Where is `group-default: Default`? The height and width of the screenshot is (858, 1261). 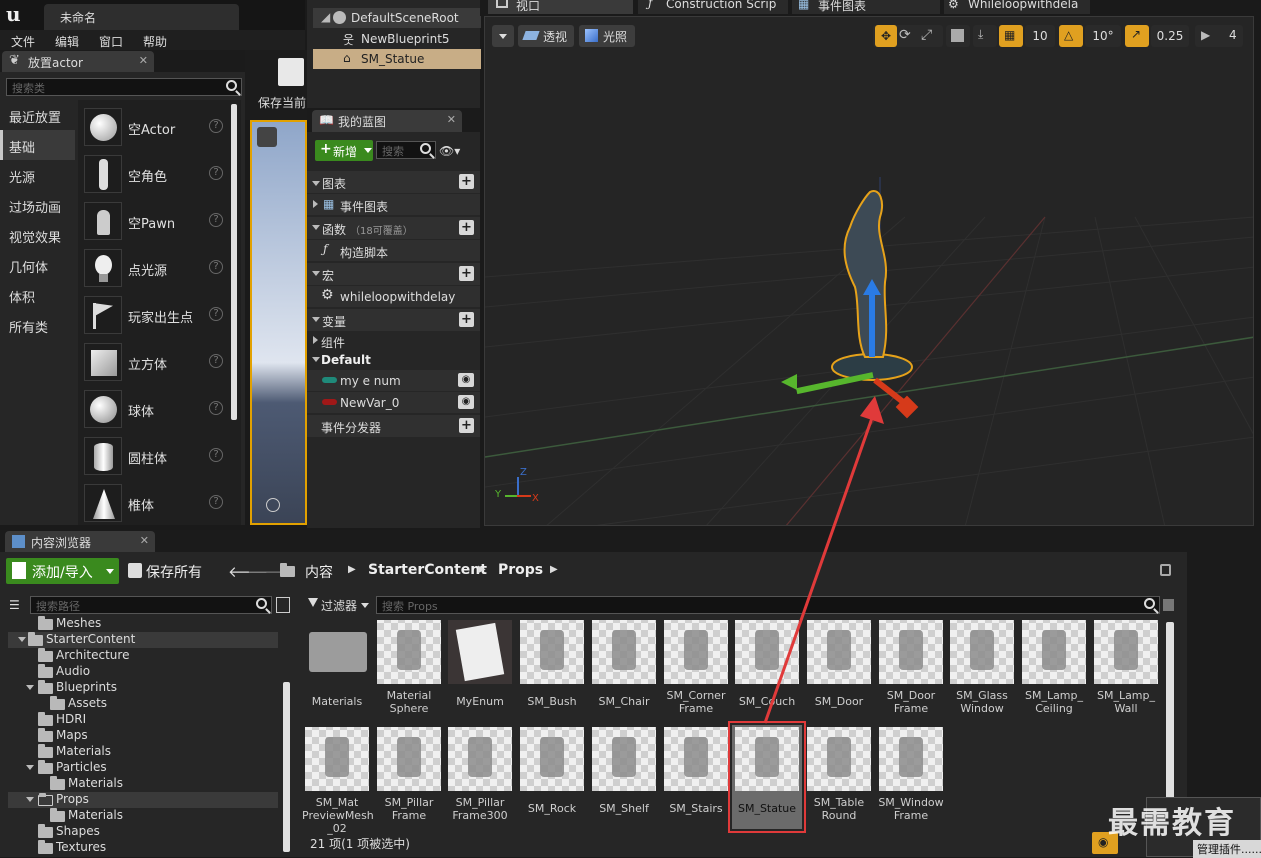
group-default: Default is located at coordinates (393, 359).